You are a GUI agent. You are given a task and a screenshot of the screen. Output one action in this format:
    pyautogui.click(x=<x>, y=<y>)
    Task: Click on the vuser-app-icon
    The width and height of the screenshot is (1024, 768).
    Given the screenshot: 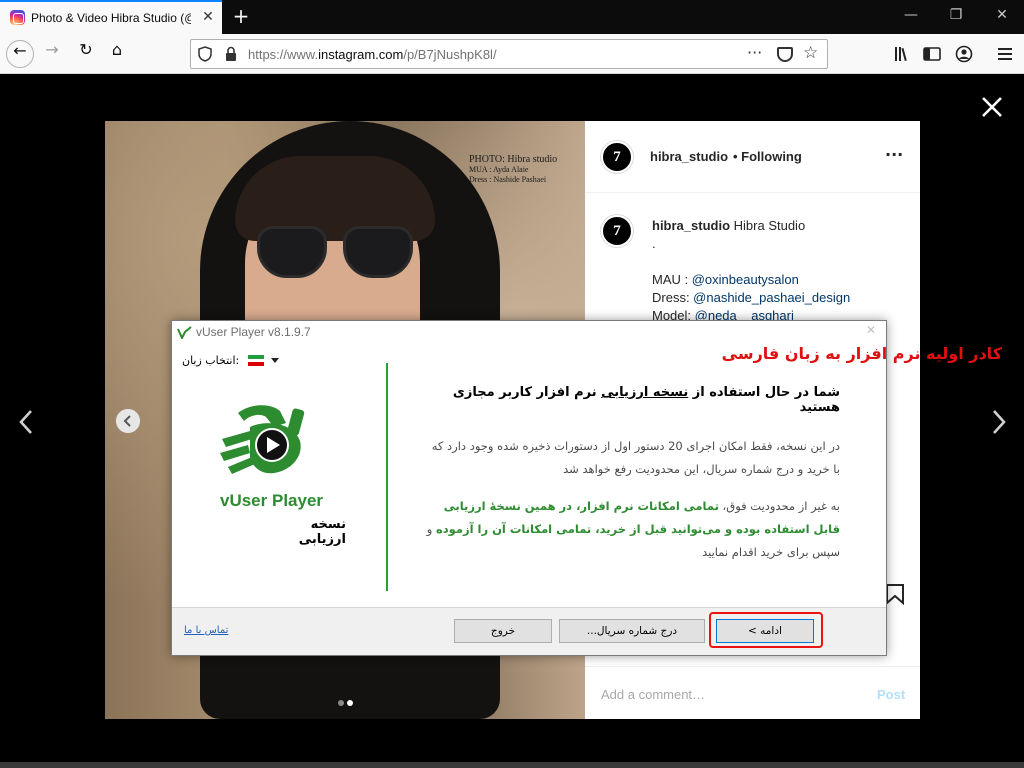 What is the action you would take?
    pyautogui.click(x=184, y=332)
    